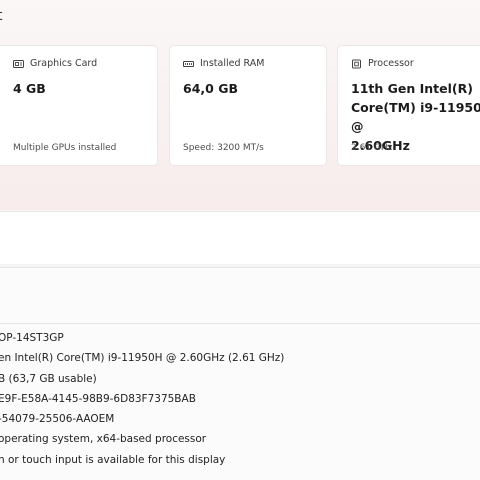 The width and height of the screenshot is (480, 480). What do you see at coordinates (372, 148) in the screenshot?
I see `processor-detail: 2.61 GHz` at bounding box center [372, 148].